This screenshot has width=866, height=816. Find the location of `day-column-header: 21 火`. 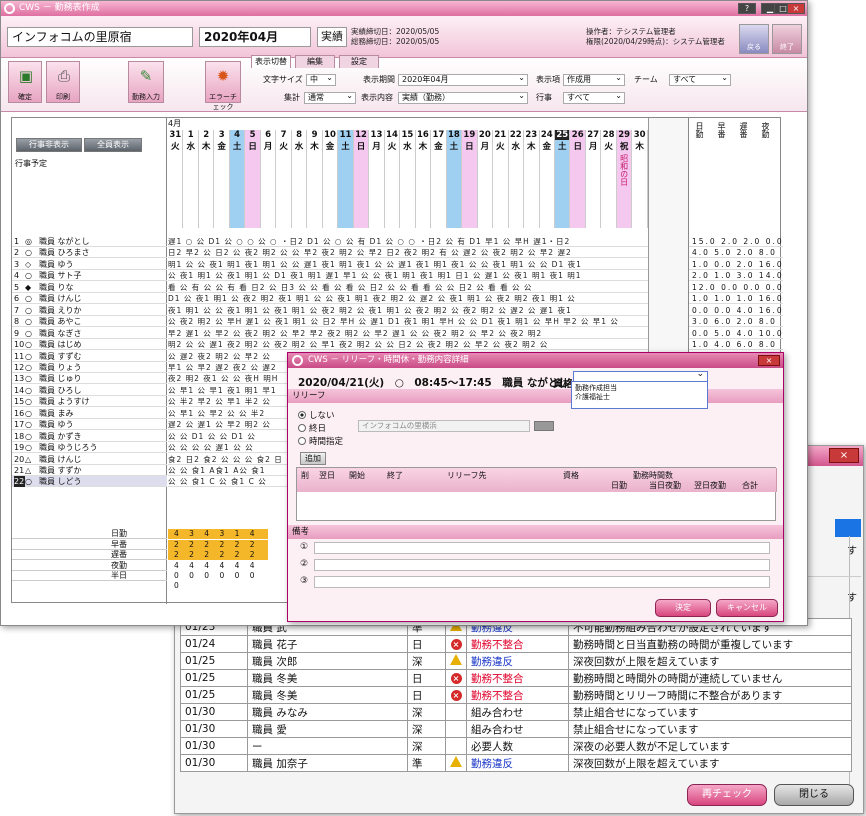

day-column-header: 21 火 is located at coordinates (501, 179).